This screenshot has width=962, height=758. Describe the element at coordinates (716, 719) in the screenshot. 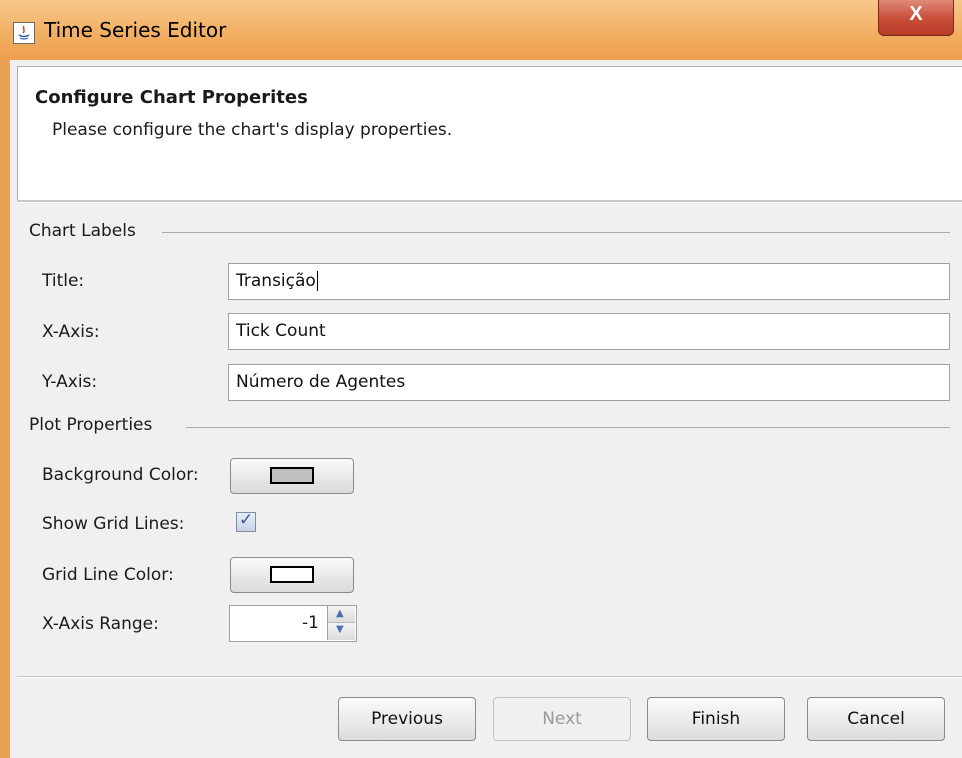

I see `finish-button: Finish` at that location.